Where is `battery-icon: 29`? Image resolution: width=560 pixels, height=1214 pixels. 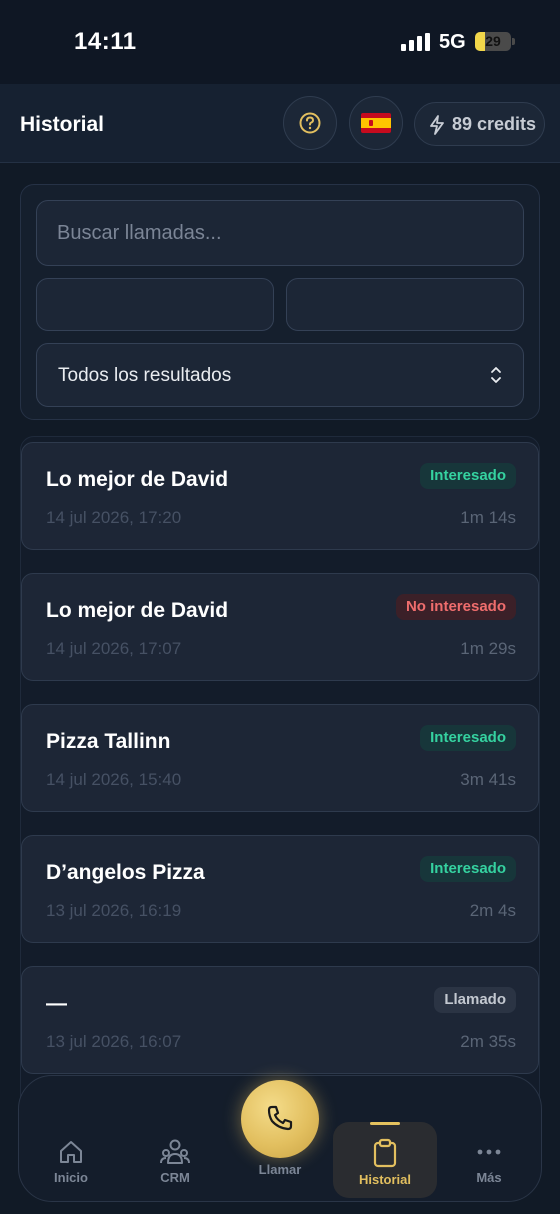 battery-icon: 29 is located at coordinates (493, 41).